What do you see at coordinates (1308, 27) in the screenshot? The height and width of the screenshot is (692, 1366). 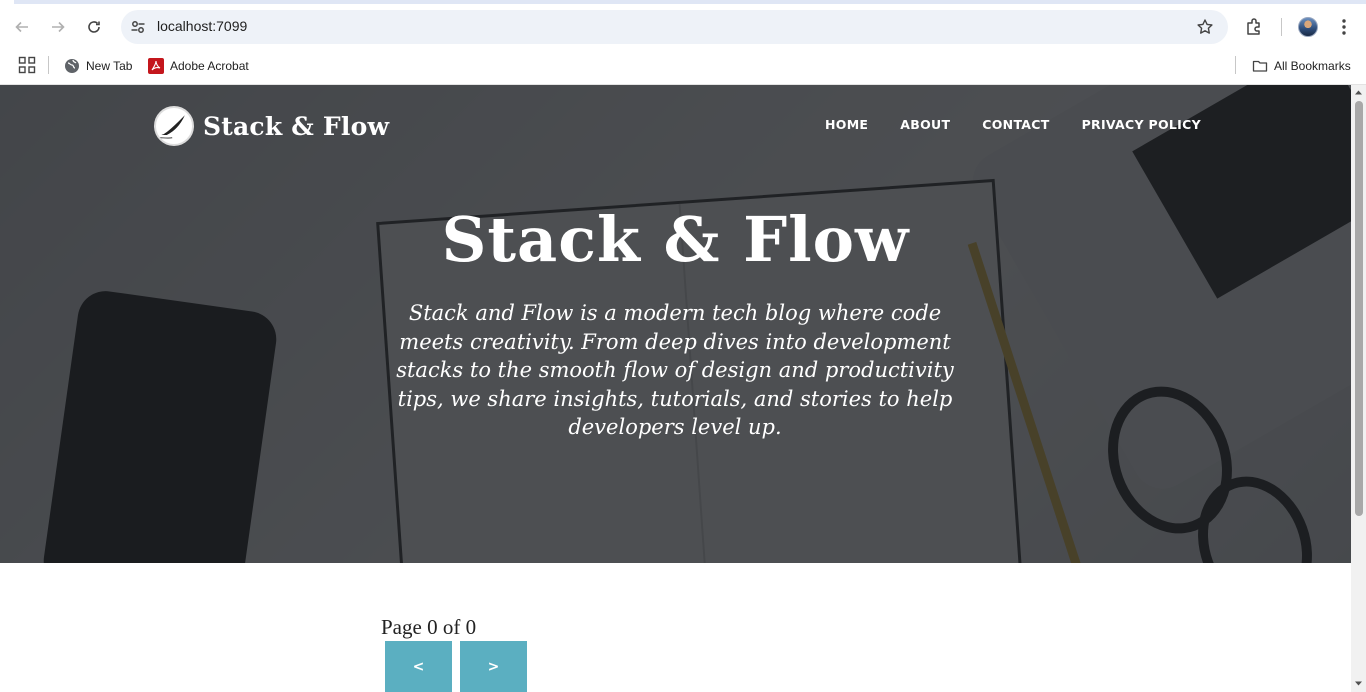 I see `profile-avatar` at bounding box center [1308, 27].